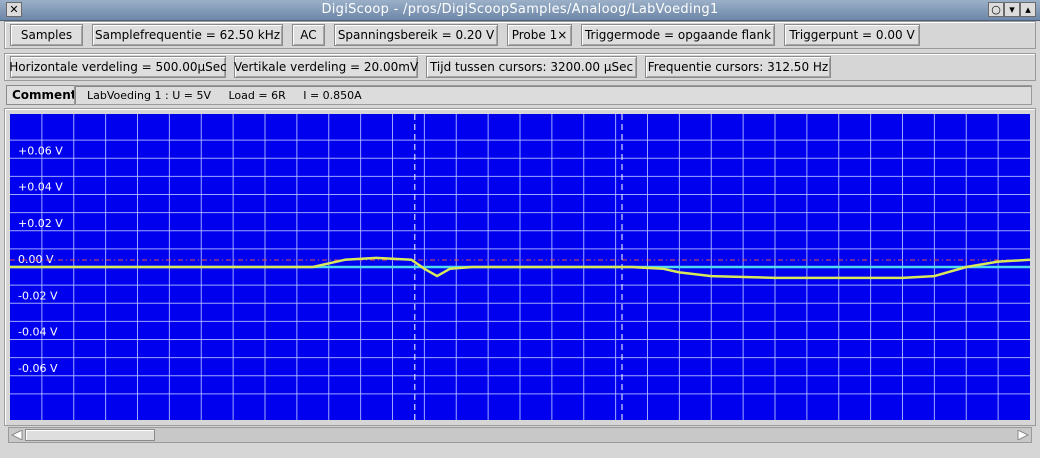 Image resolution: width=1040 pixels, height=458 pixels. Describe the element at coordinates (40, 223) in the screenshot. I see `y-tick-label: +0.02 V` at that location.